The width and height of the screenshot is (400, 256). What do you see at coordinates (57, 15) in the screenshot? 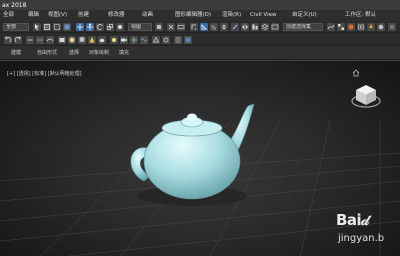
I see `menu-item-view: 视图(V)` at bounding box center [57, 15].